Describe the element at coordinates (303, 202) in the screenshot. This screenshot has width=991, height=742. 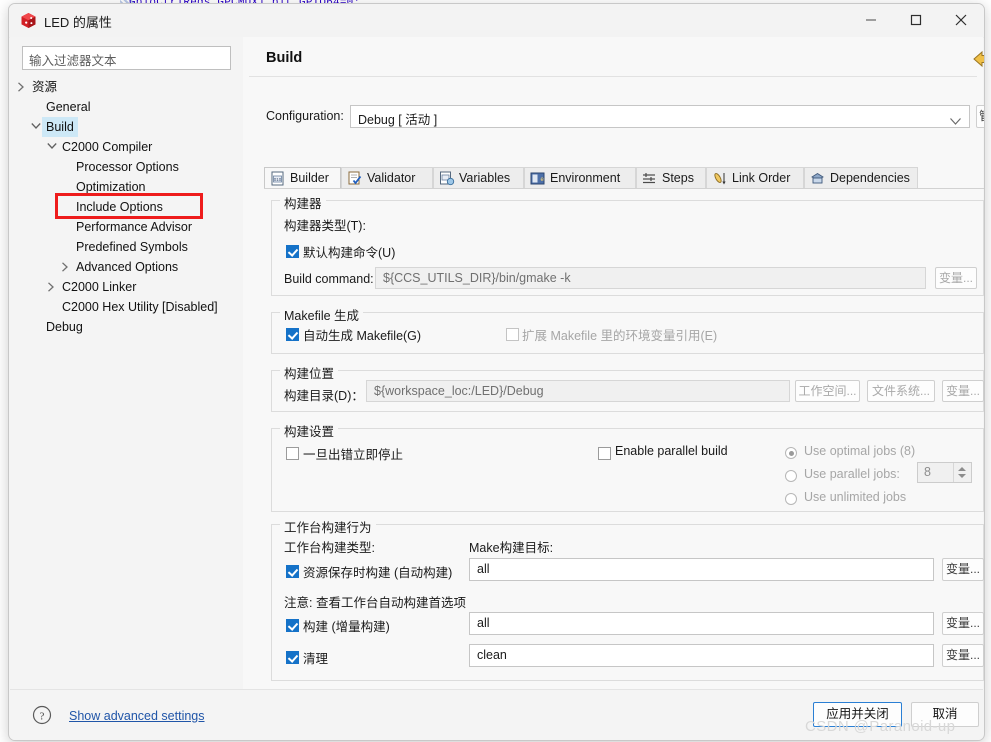
I see `group-builder-caption: 构建器` at that location.